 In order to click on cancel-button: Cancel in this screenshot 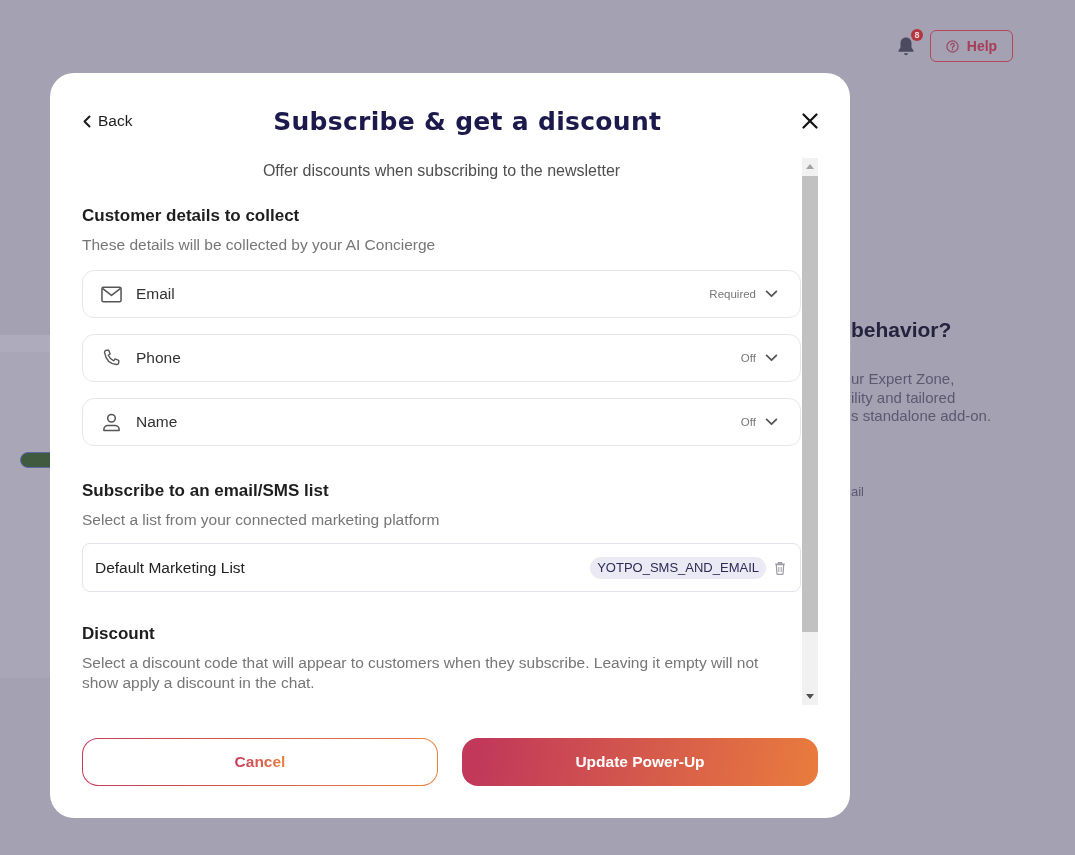, I will do `click(260, 762)`.